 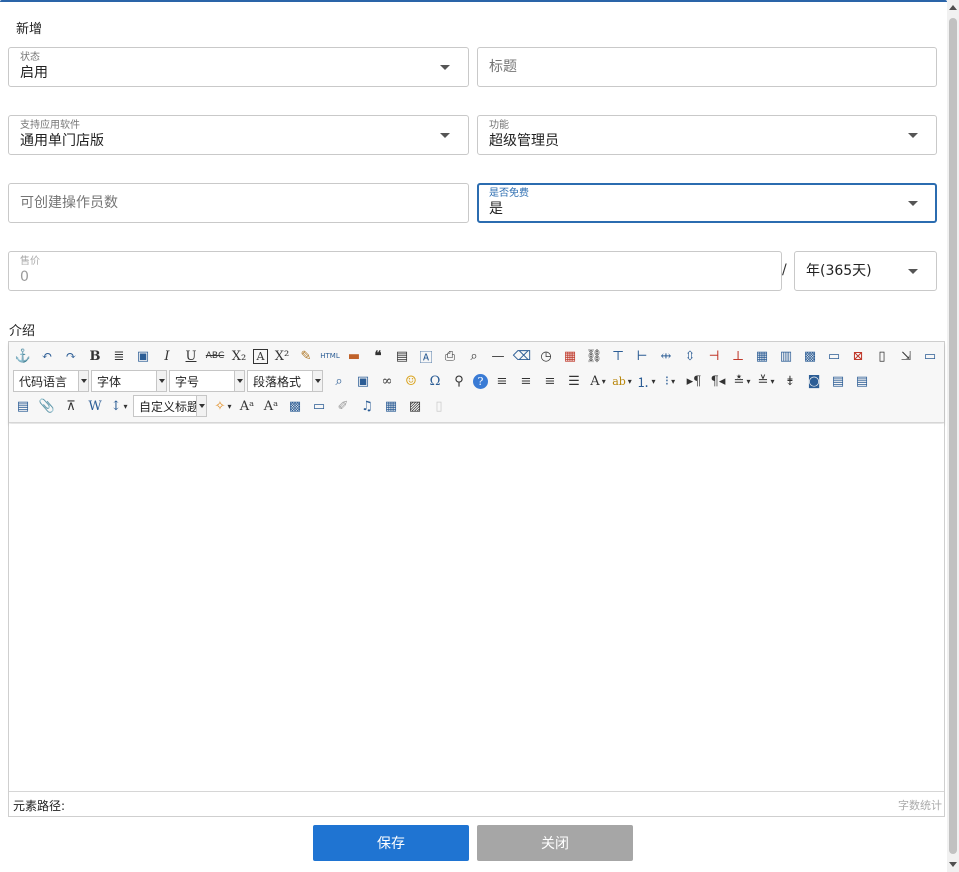 I want to click on plain-paste-icon: ▨, so click(x=415, y=406).